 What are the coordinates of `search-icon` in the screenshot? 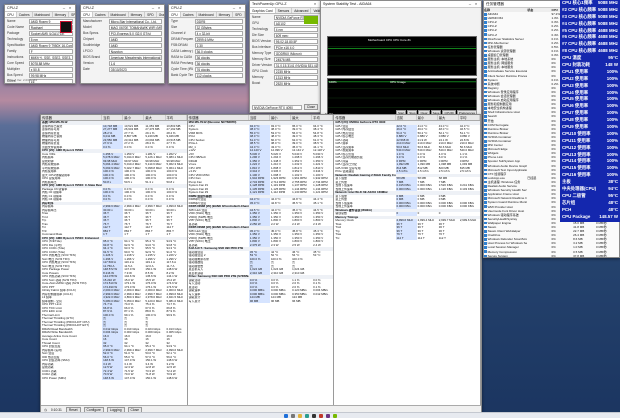 It's located at (292, 415).